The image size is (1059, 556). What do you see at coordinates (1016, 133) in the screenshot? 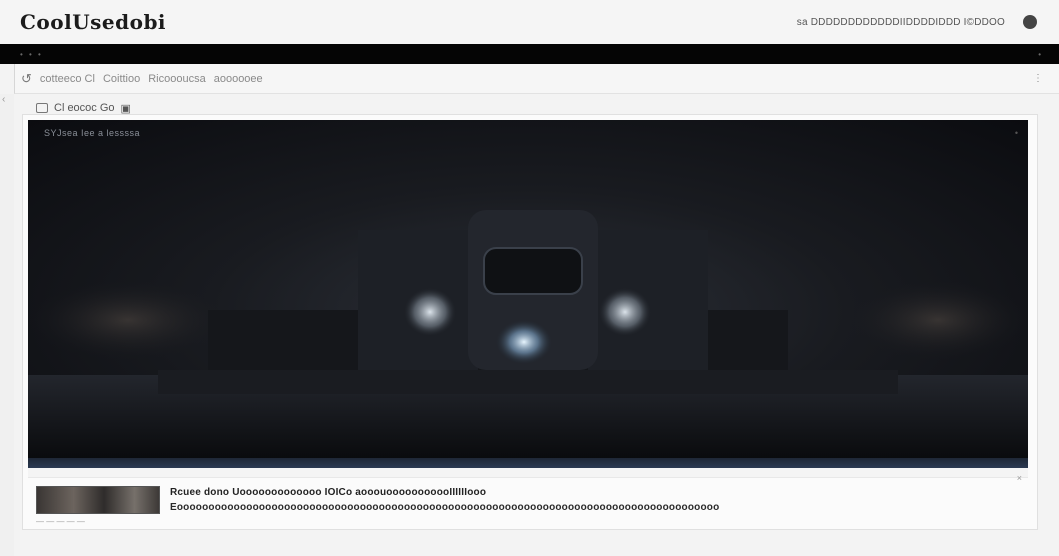
I see `video-corner-icon: •` at bounding box center [1016, 133].